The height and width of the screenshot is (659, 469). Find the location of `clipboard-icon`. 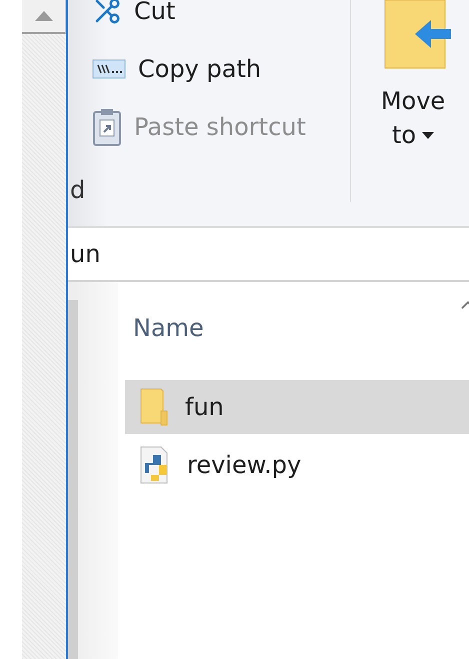

clipboard-icon is located at coordinates (107, 127).